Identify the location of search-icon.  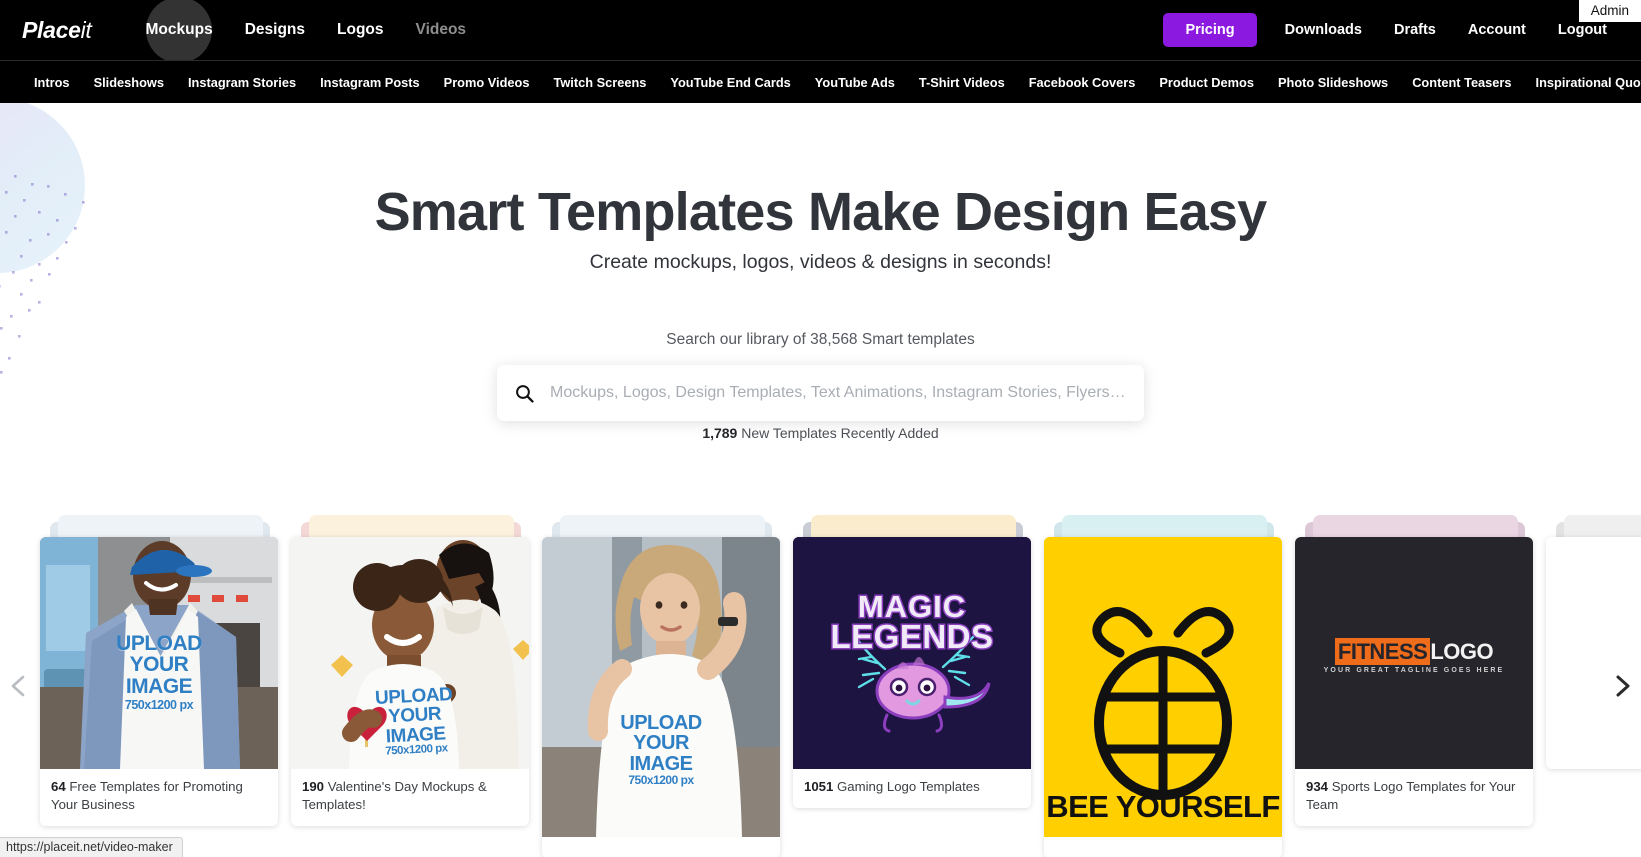
(525, 393).